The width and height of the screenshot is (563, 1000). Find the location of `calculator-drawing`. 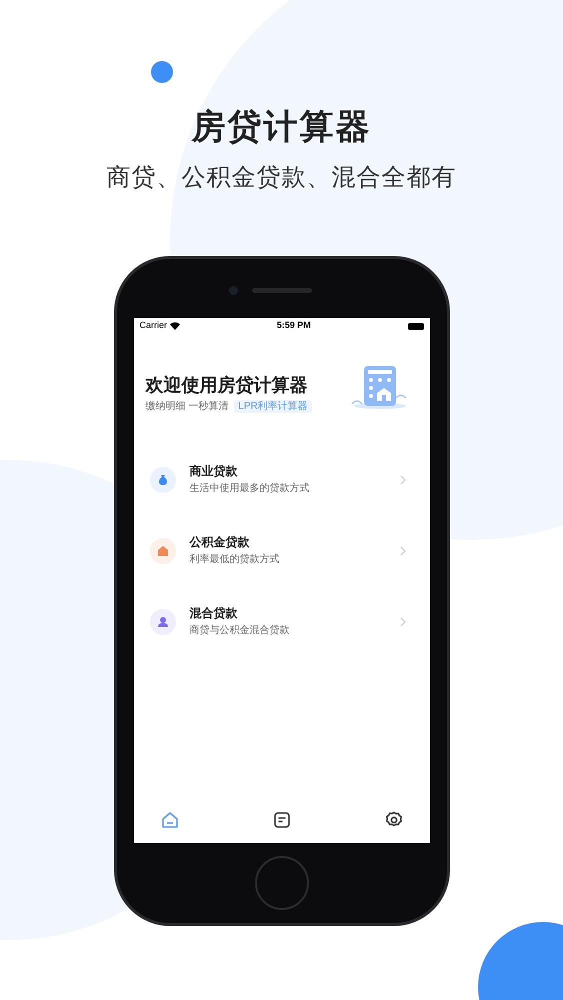

calculator-drawing is located at coordinates (379, 387).